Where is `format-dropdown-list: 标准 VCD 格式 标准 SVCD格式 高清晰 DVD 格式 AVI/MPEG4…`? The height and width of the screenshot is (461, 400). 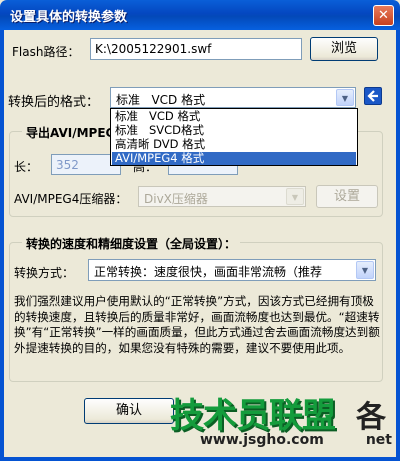 format-dropdown-list: 标准 VCD 格式 标准 SVCD格式 高清晰 DVD 格式 AVI/MPEG4… is located at coordinates (234, 137).